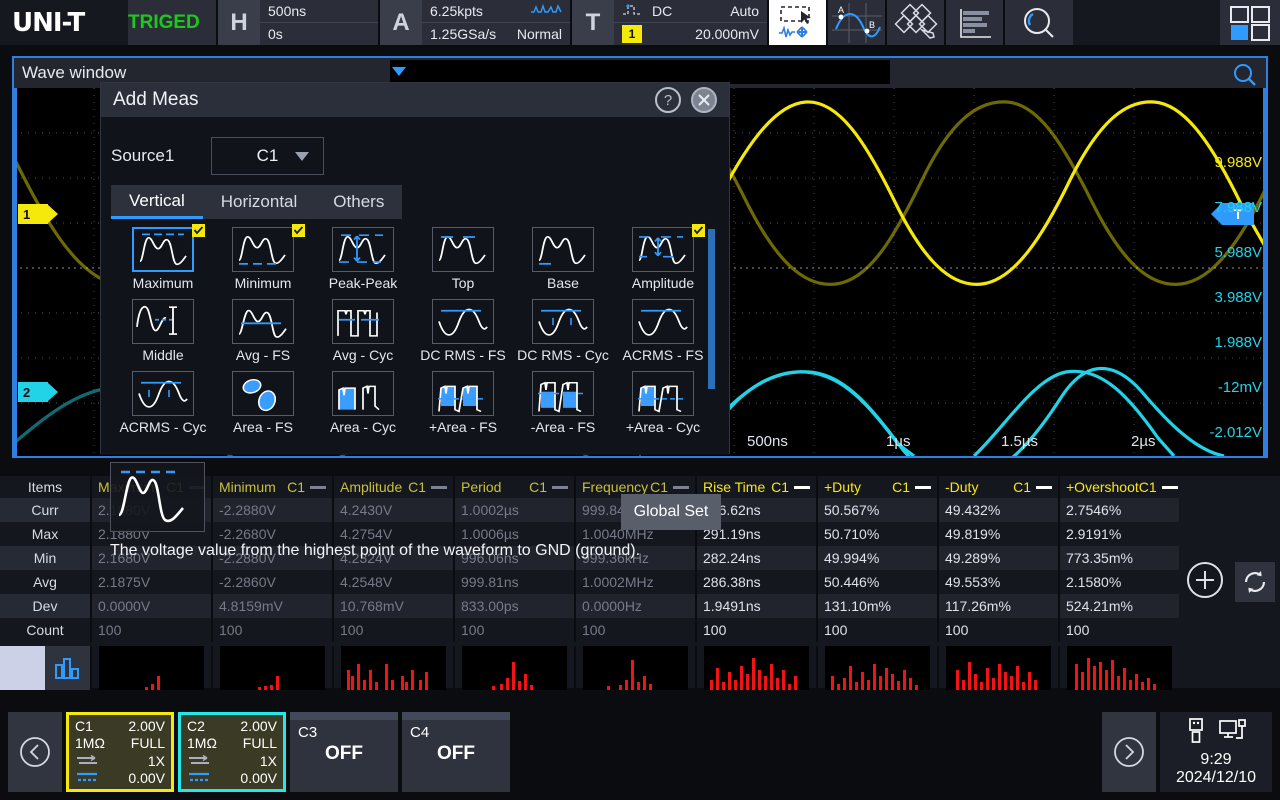  I want to click on histogram-toggle-group, so click(45, 668).